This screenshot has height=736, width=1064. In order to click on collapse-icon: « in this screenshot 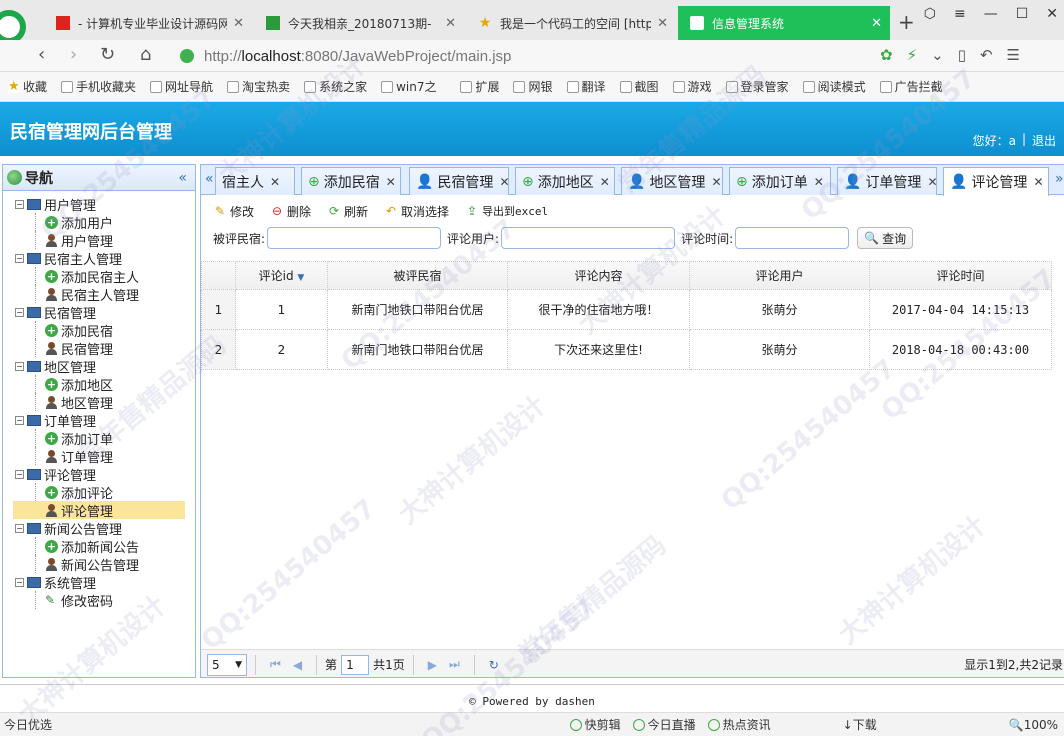, I will do `click(182, 178)`.